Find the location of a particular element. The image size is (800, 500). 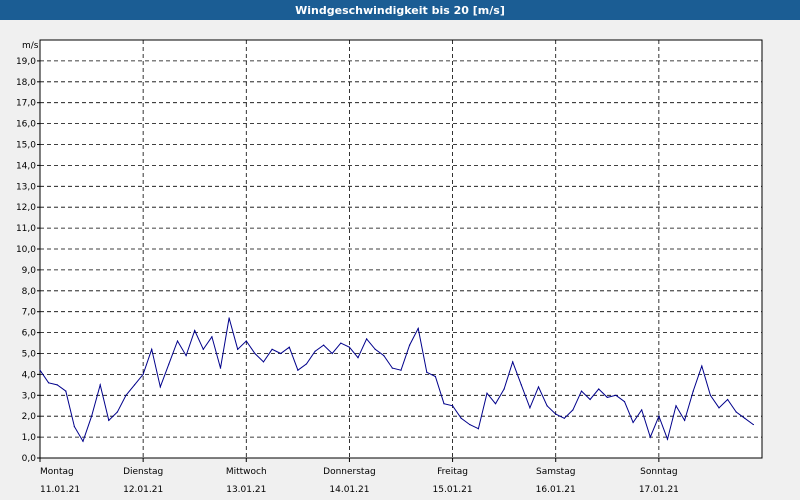

y-tick-label: 9,0 is located at coordinates (29, 271).